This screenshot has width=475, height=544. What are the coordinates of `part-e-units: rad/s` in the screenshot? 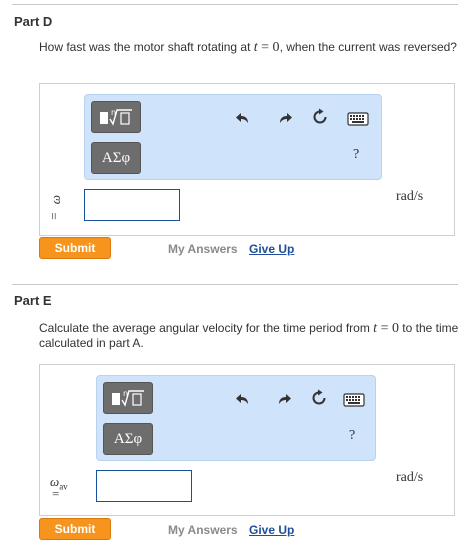 It's located at (410, 477).